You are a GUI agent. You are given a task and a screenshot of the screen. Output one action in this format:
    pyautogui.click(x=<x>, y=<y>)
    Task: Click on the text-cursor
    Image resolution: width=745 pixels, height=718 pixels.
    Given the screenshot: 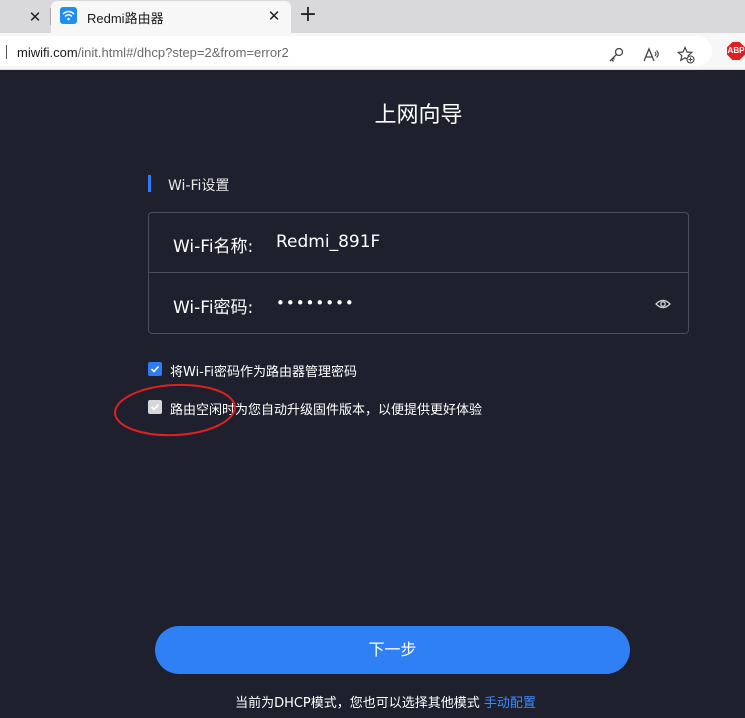 What is the action you would take?
    pyautogui.click(x=6, y=52)
    